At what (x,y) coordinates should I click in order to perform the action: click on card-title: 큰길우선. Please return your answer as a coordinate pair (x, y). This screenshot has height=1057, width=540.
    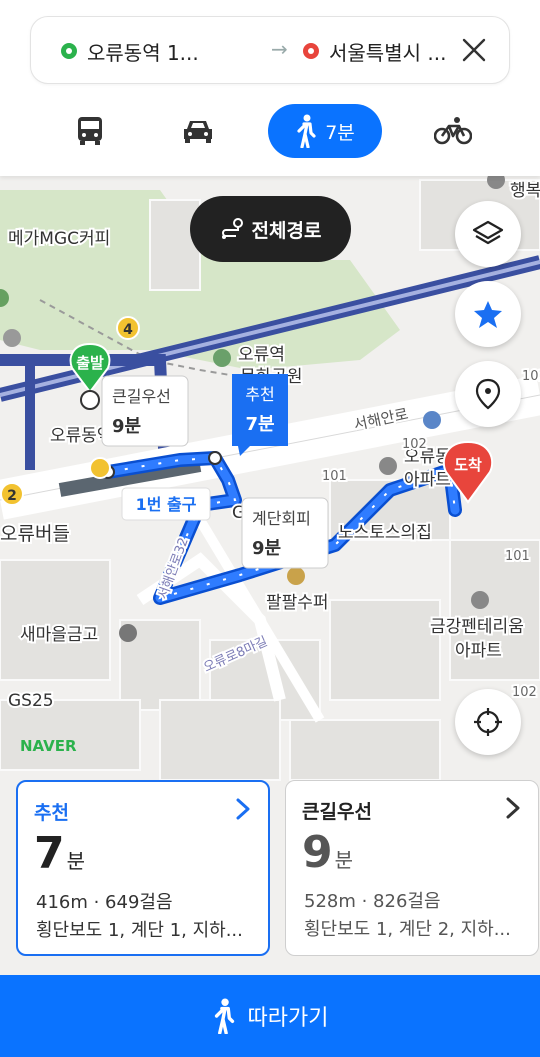
    Looking at the image, I should click on (337, 812).